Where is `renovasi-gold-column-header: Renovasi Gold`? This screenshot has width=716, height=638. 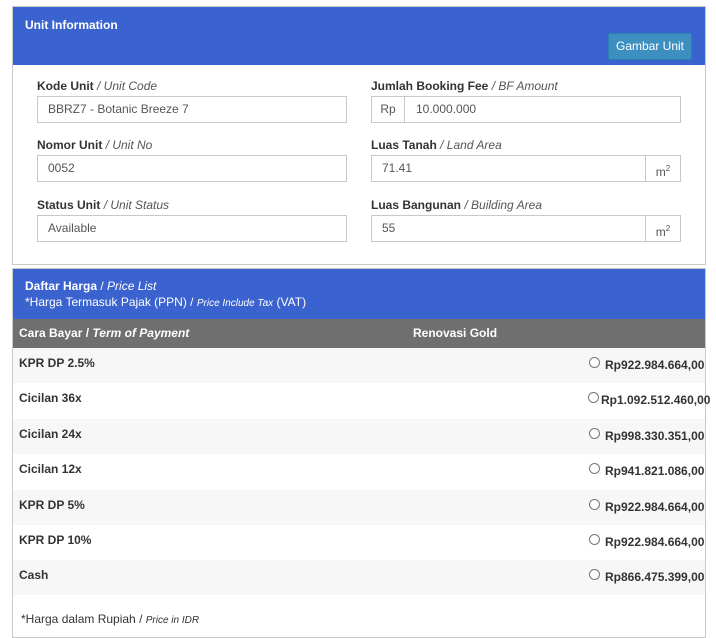 renovasi-gold-column-header: Renovasi Gold is located at coordinates (455, 333).